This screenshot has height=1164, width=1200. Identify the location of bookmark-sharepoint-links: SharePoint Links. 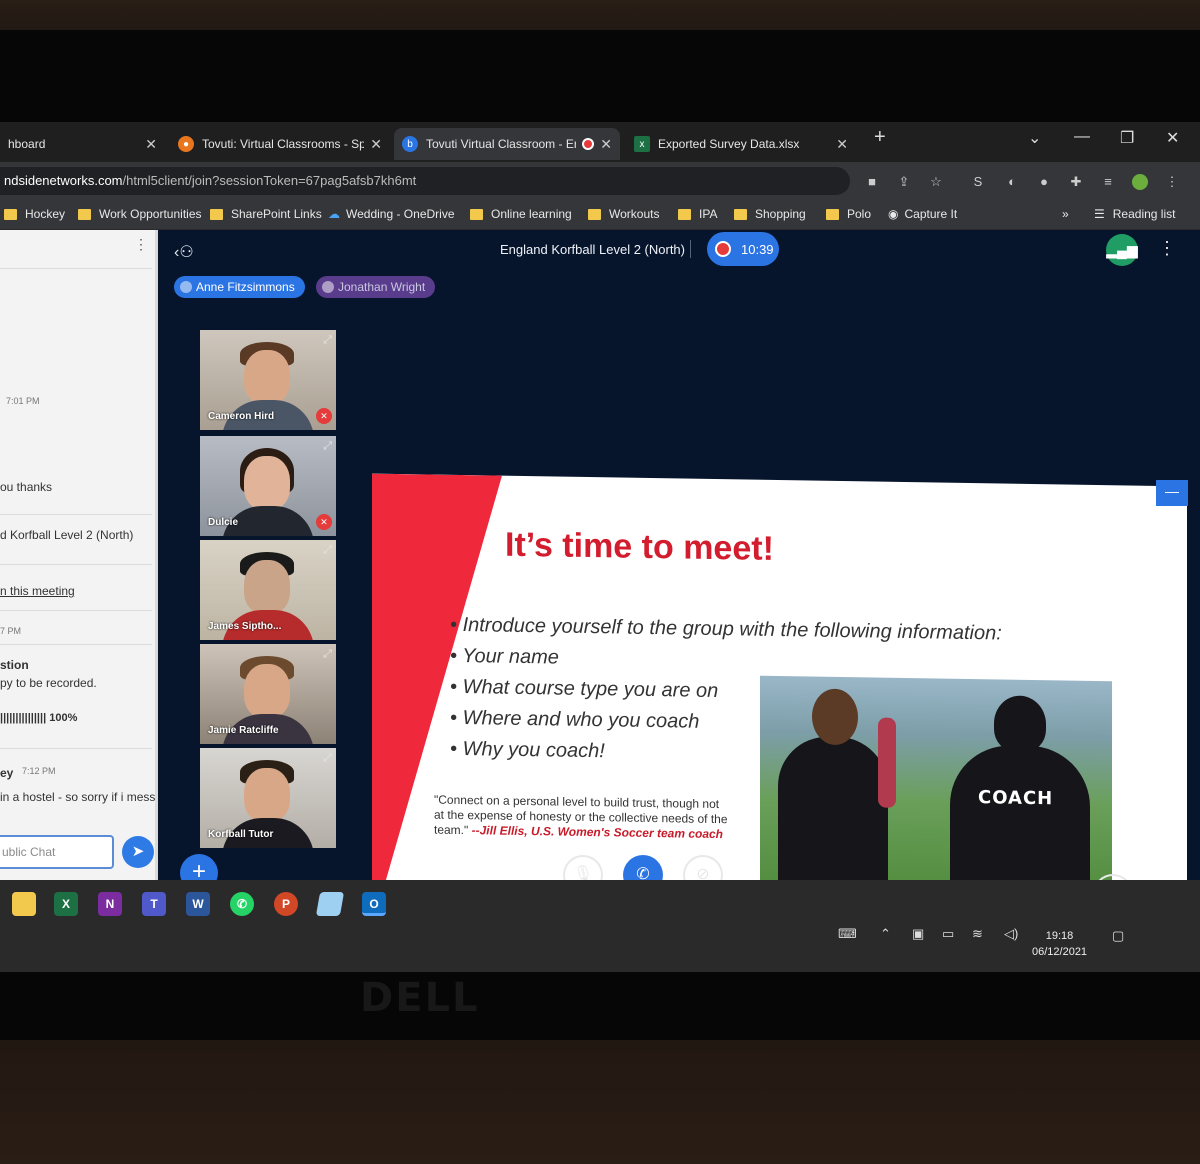
(266, 214).